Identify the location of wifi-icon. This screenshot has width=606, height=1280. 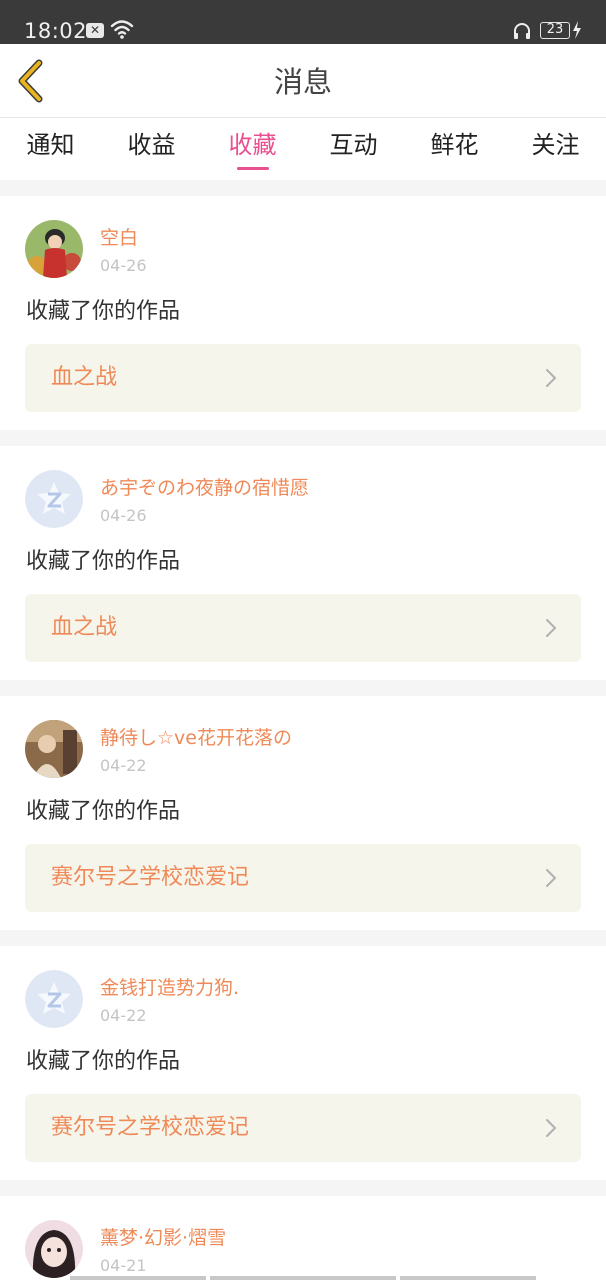
(122, 29).